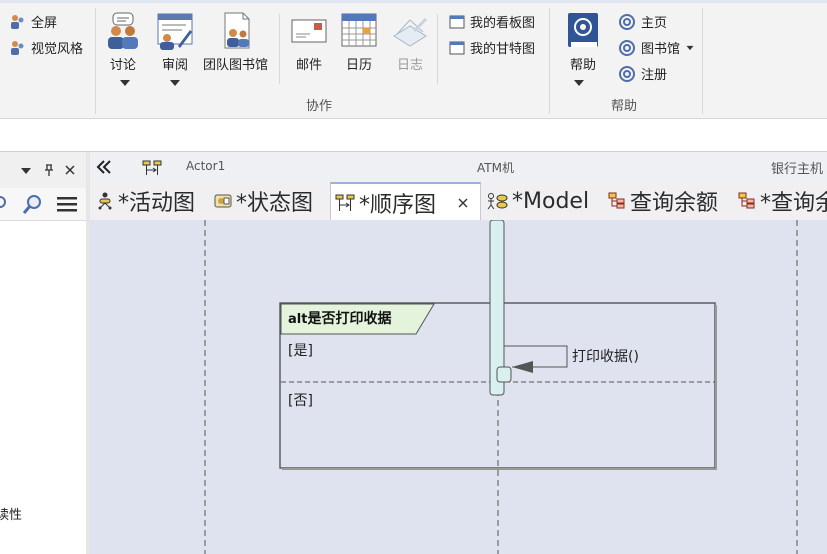 Image resolution: width=827 pixels, height=554 pixels. I want to click on team-library-button: 团队图书馆, so click(235, 42).